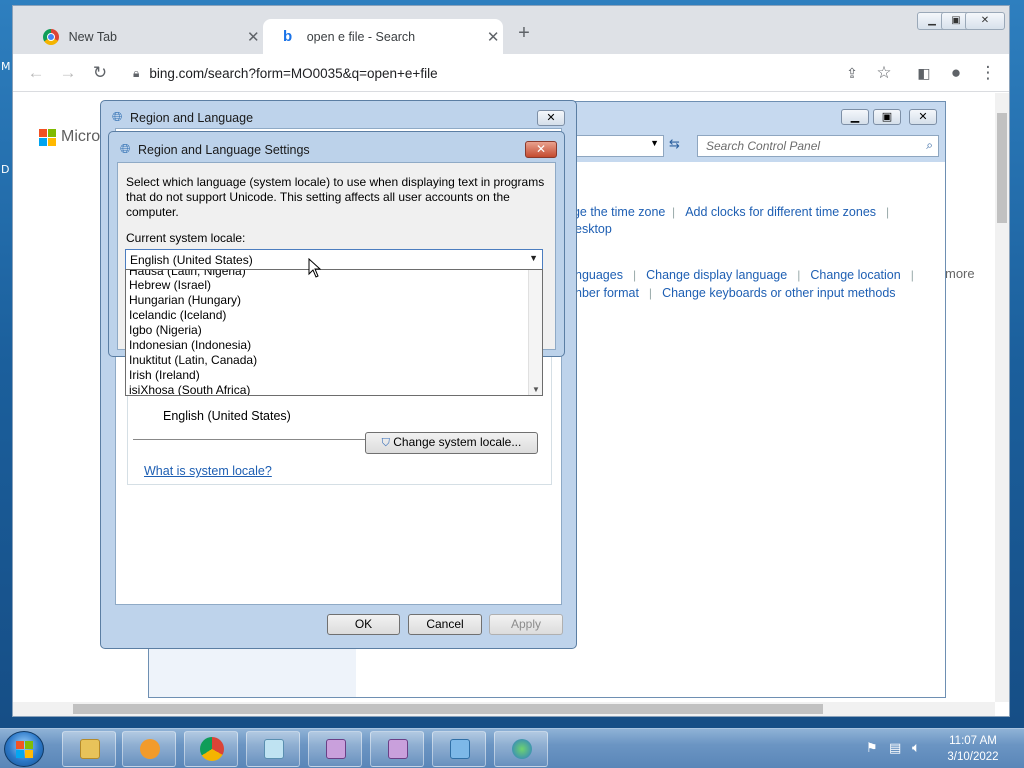  What do you see at coordinates (315, 268) in the screenshot?
I see `mouse-cursor-icon` at bounding box center [315, 268].